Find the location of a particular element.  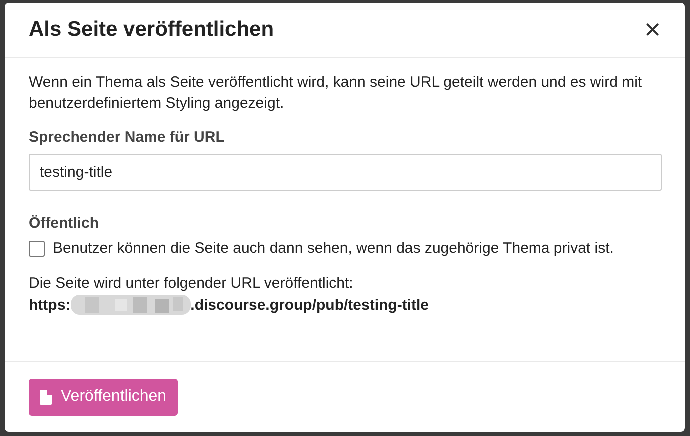

section-label: Öffentlich is located at coordinates (64, 223).